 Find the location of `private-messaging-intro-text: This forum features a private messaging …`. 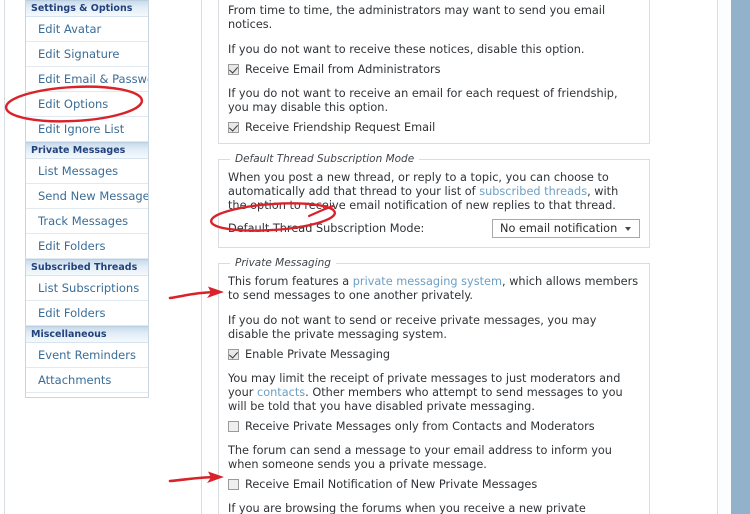

private-messaging-intro-text: This forum features a private messaging … is located at coordinates (434, 289).